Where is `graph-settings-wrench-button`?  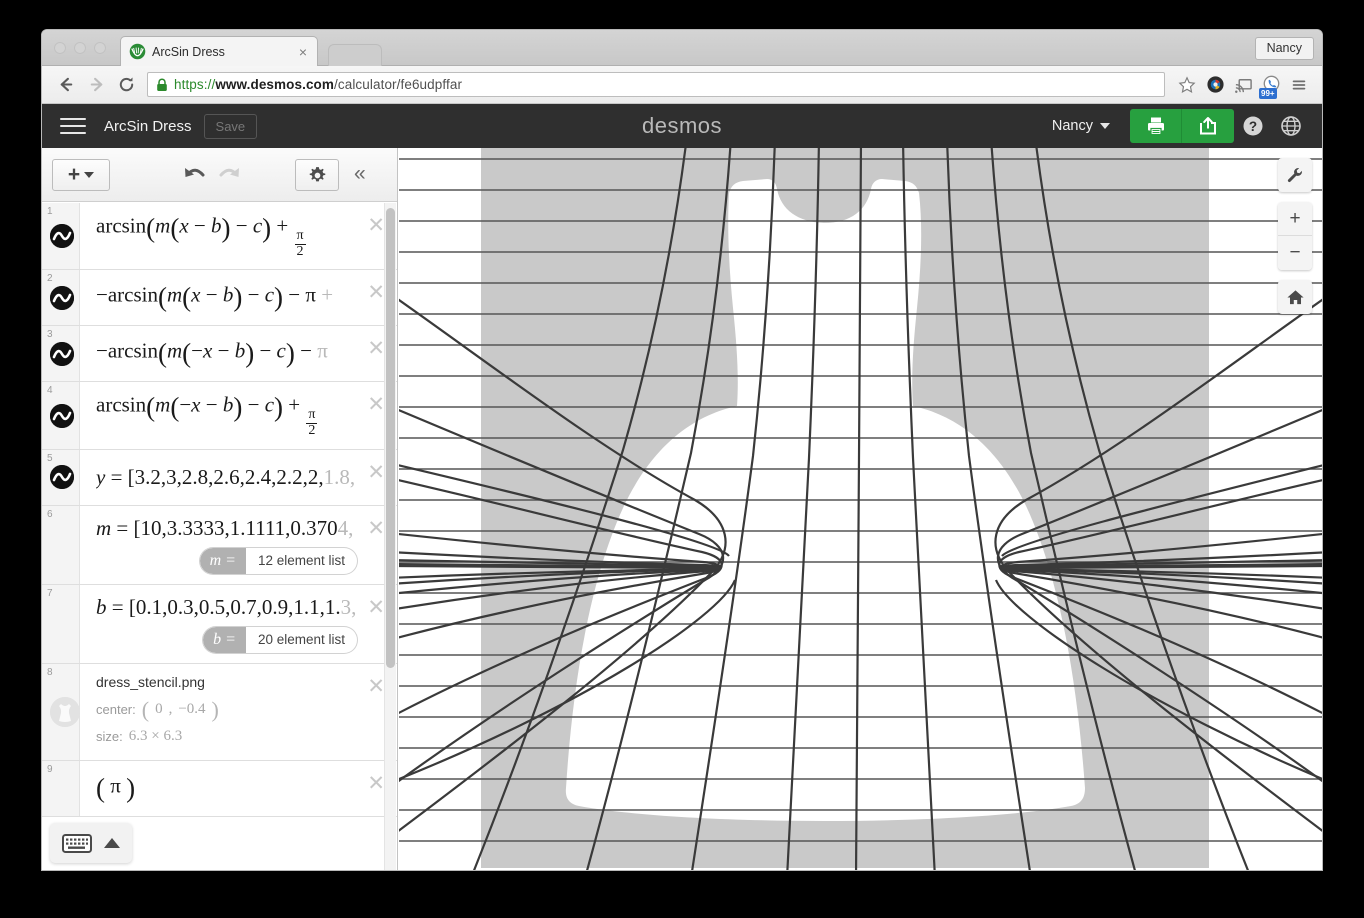 graph-settings-wrench-button is located at coordinates (1295, 175).